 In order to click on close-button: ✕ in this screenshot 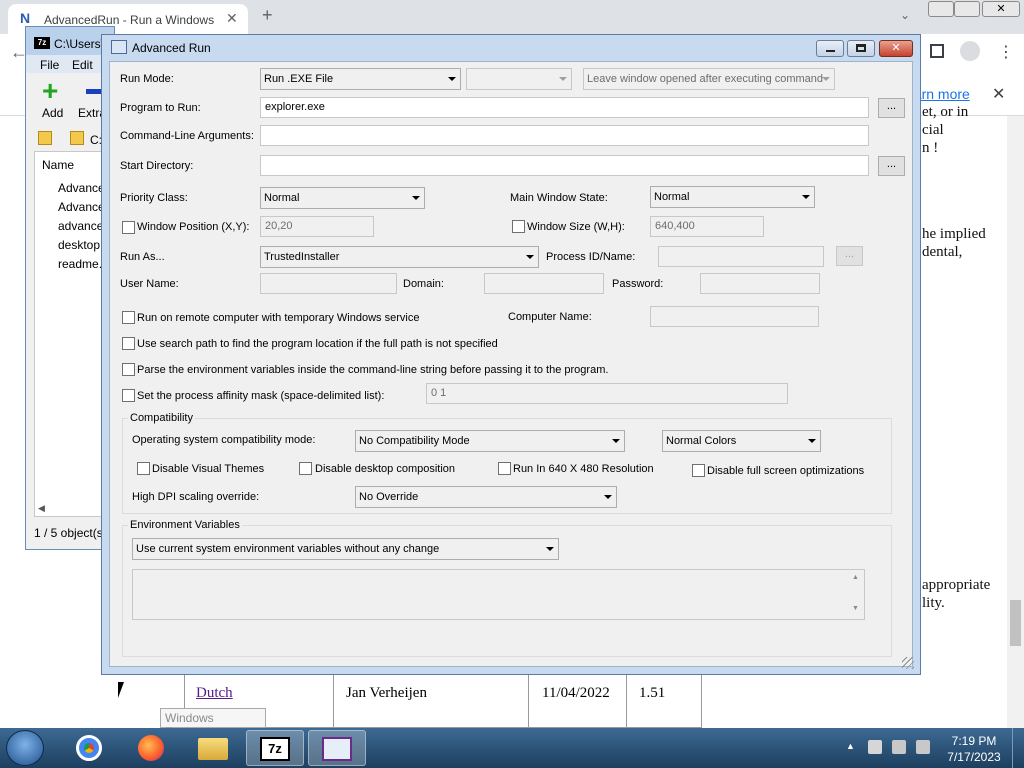, I will do `click(896, 48)`.